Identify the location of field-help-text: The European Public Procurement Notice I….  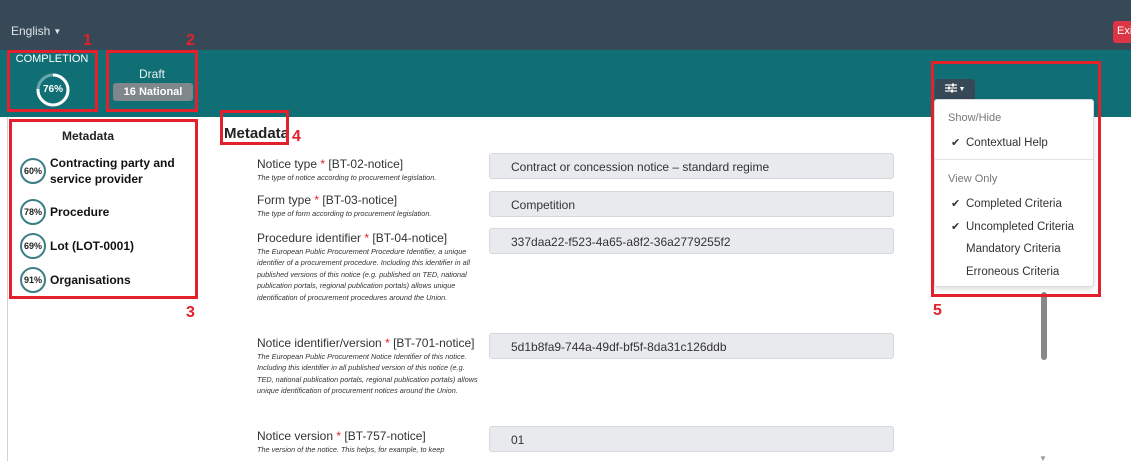
(367, 374).